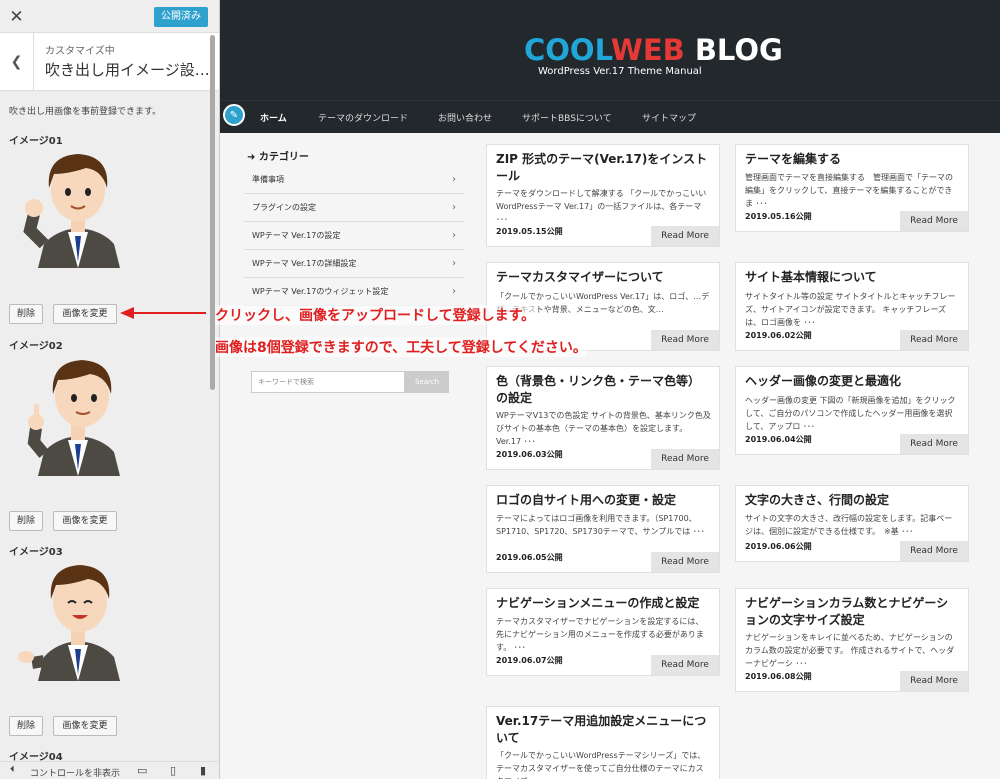  I want to click on section-subtitle: カスタマイズ中, so click(80, 51).